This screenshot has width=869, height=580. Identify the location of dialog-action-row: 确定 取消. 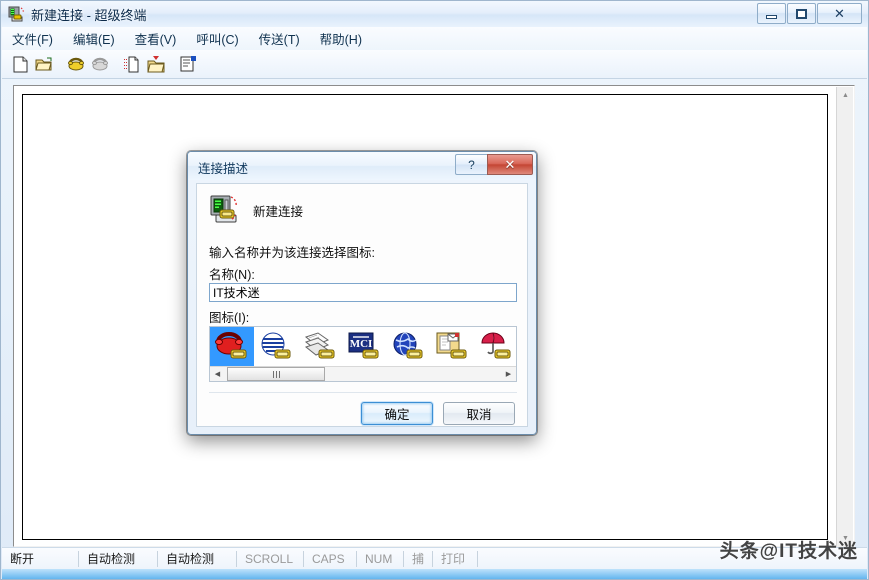
(438, 413).